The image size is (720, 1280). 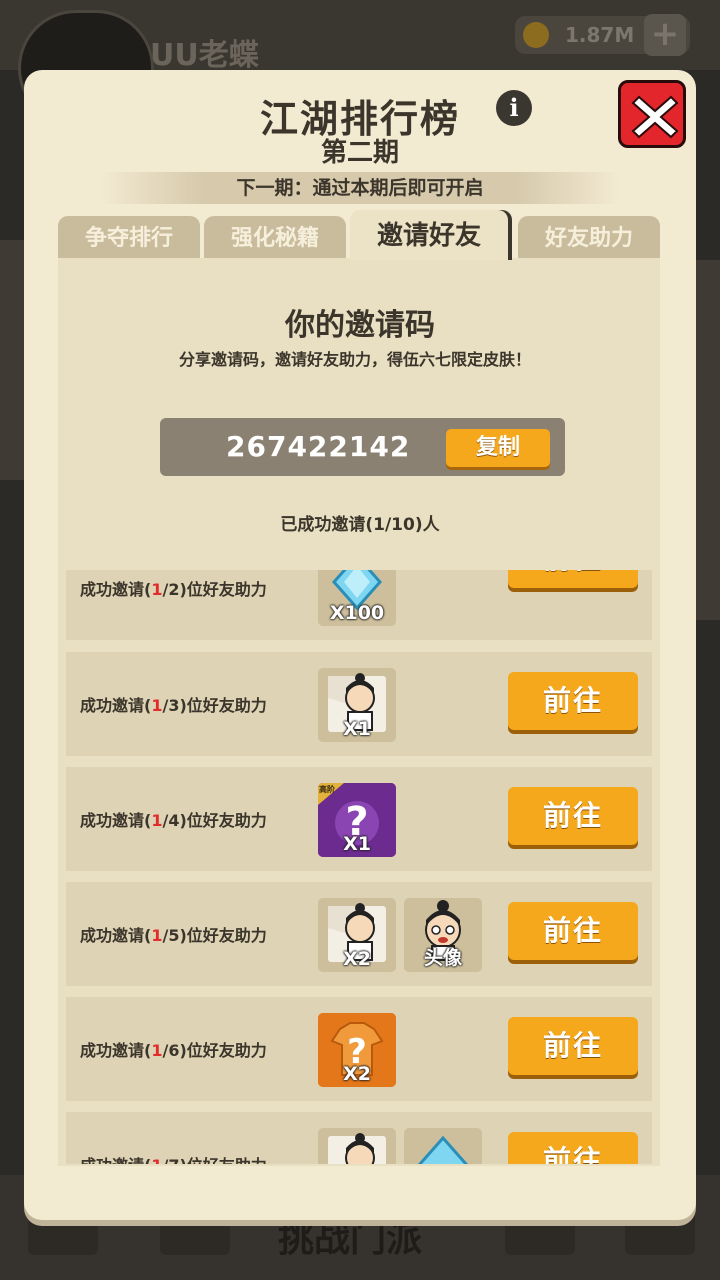 What do you see at coordinates (129, 238) in the screenshot?
I see `tab-ranking: 争夺排行` at bounding box center [129, 238].